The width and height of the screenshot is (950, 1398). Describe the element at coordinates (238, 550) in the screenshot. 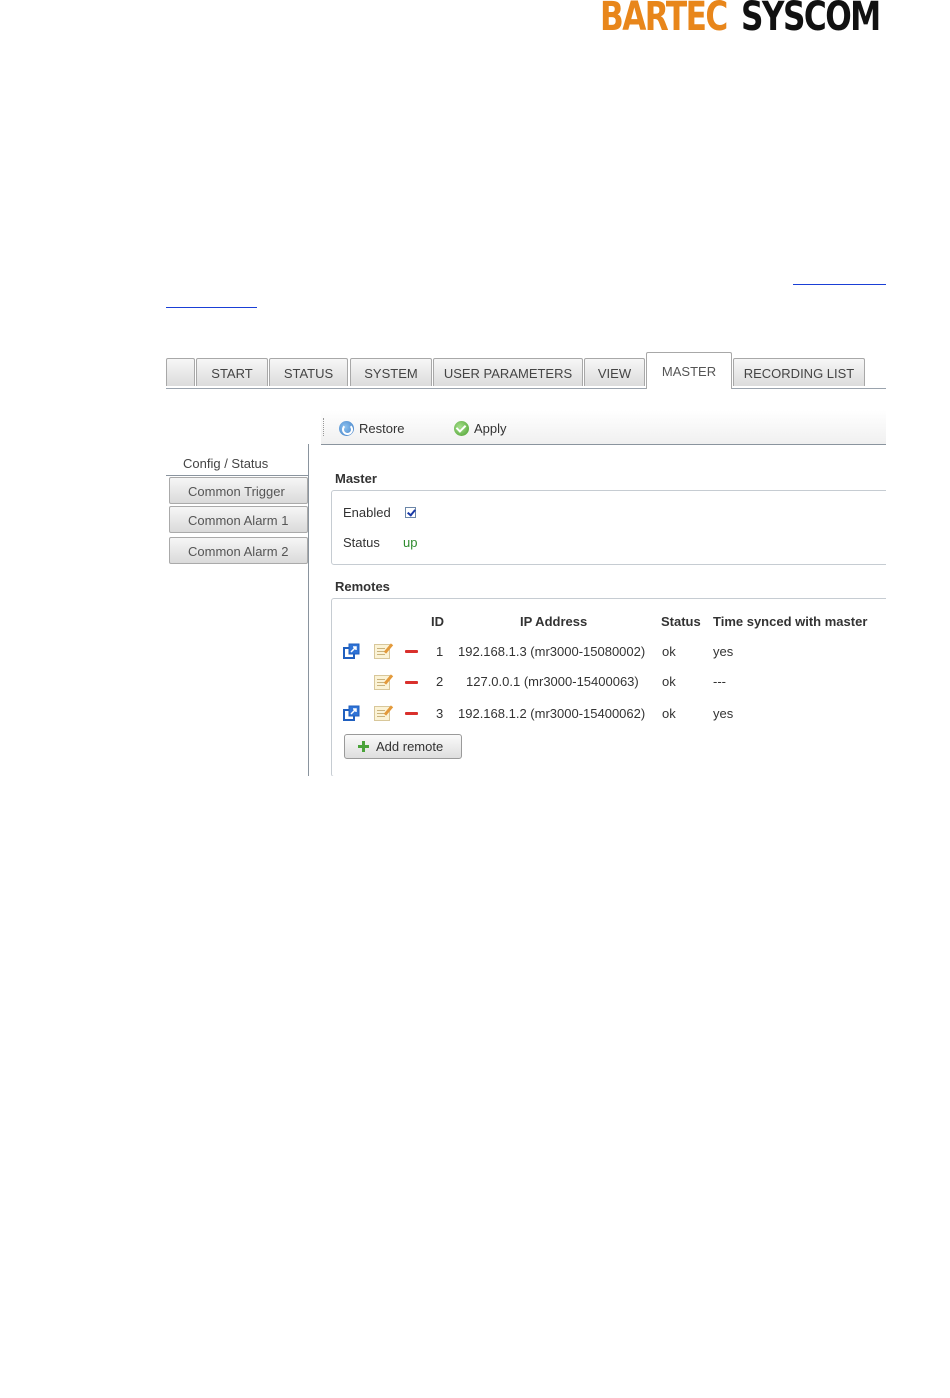

I see `sidebar-item-common-alarm-2: Common Alarm 2` at that location.